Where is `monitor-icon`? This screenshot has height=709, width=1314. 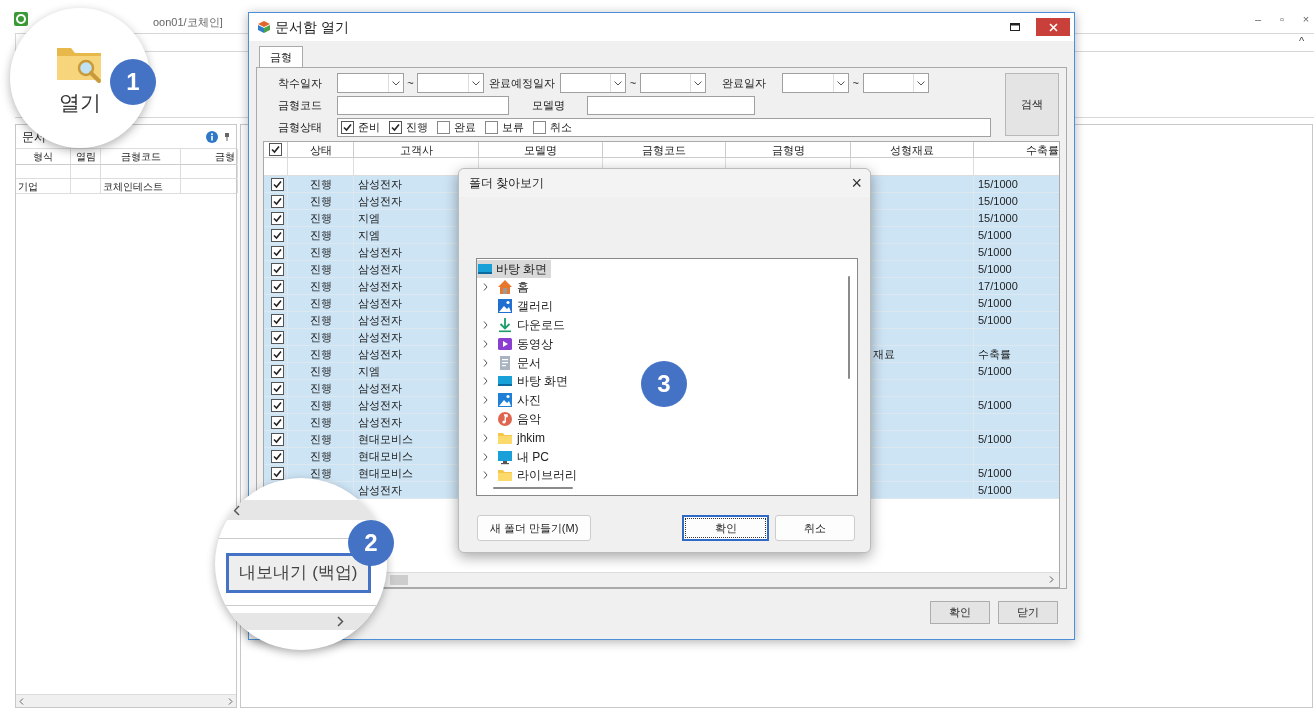
monitor-icon is located at coordinates (485, 269).